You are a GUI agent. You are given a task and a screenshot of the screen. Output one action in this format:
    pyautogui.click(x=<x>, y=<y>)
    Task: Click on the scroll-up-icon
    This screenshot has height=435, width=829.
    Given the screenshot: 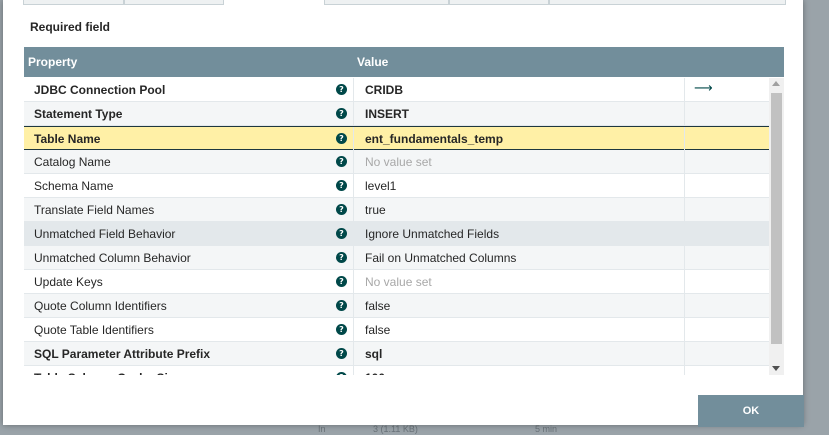 What is the action you would take?
    pyautogui.click(x=776, y=83)
    